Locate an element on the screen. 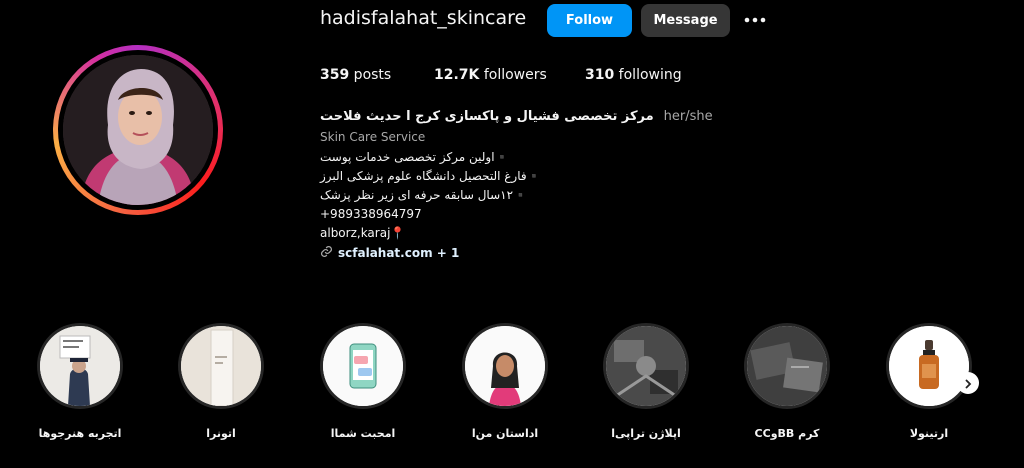  bio-location: alborz,karaj📍 is located at coordinates (362, 233).